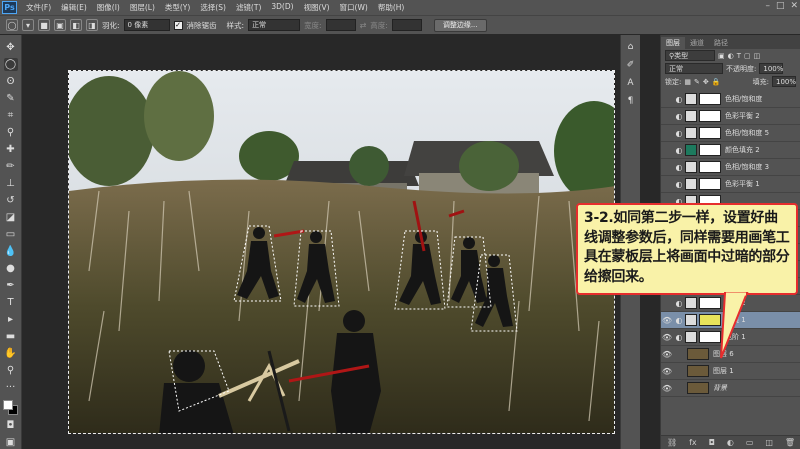 This screenshot has height=449, width=800. What do you see at coordinates (248, 7) in the screenshot?
I see `menu-item: 滤镜(T)` at bounding box center [248, 7].